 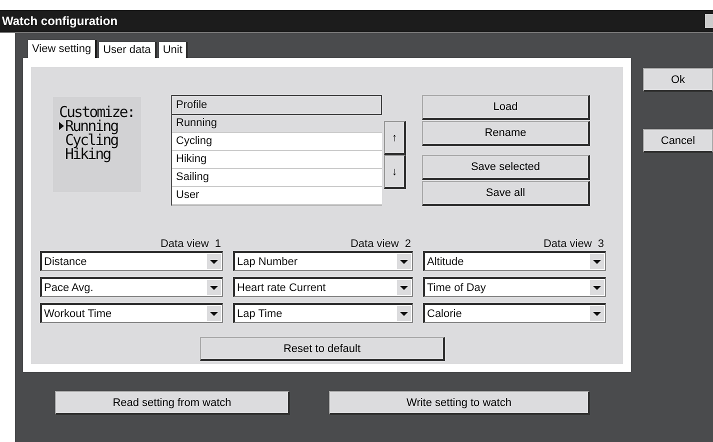 I want to click on profile-item: Sailing, so click(x=277, y=178).